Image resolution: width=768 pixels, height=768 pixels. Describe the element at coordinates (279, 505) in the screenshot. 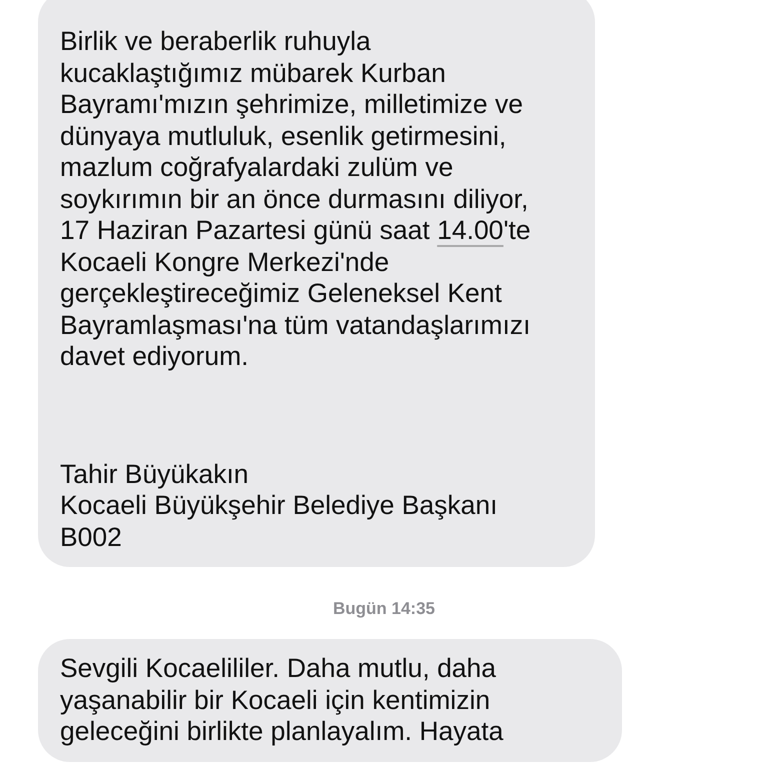

I see `message-text: Tahir Büyükakın Kocaeli Büyükşehir Belediye Başkanı B002` at that location.